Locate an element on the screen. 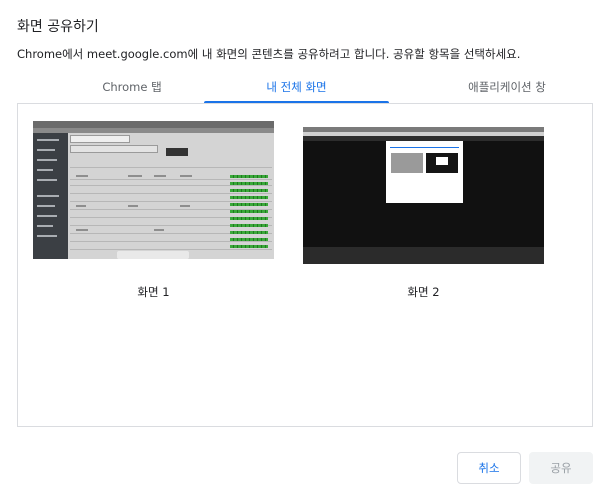 The width and height of the screenshot is (607, 499). preview-dock is located at coordinates (153, 255).